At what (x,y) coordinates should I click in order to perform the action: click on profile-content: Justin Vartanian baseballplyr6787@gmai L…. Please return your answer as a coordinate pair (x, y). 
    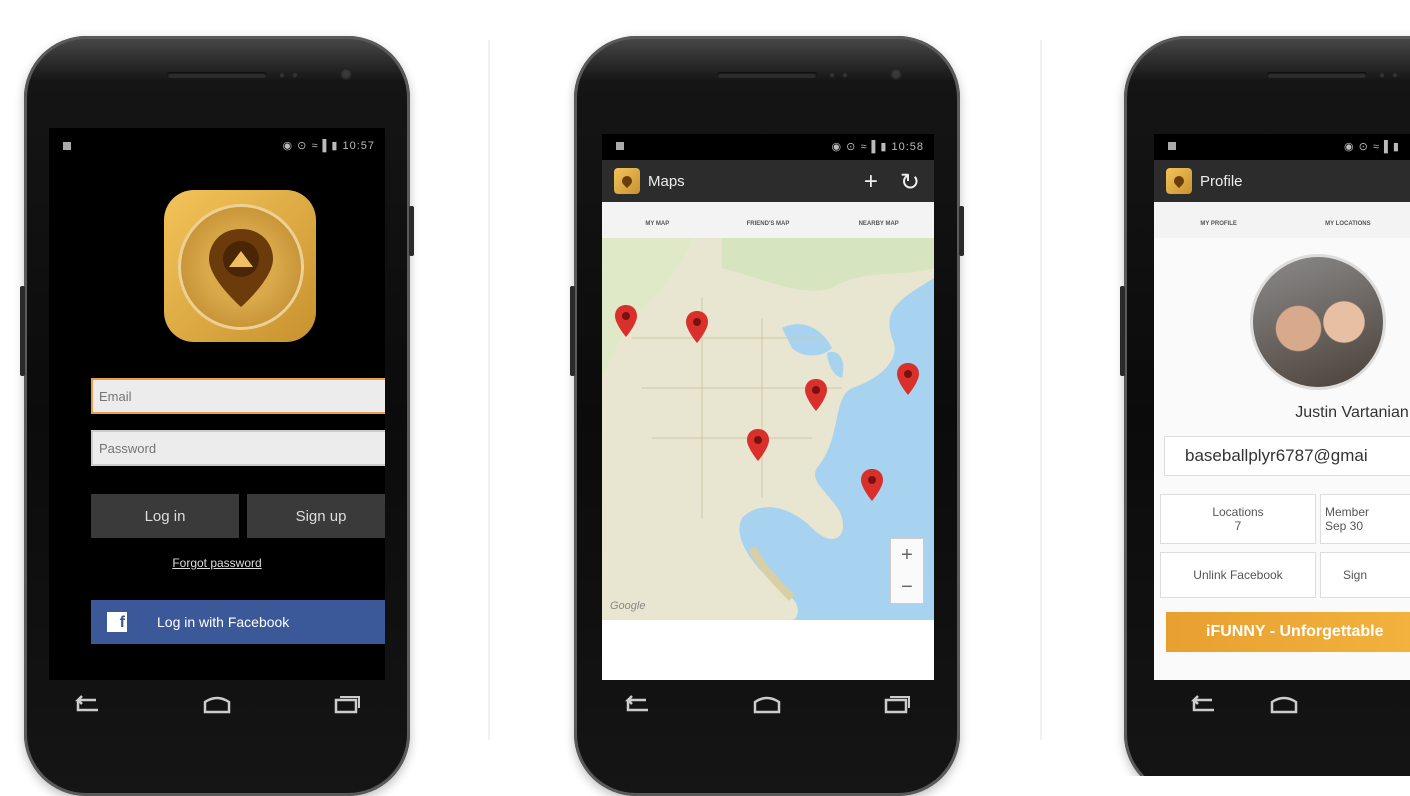
    Looking at the image, I should click on (1282, 459).